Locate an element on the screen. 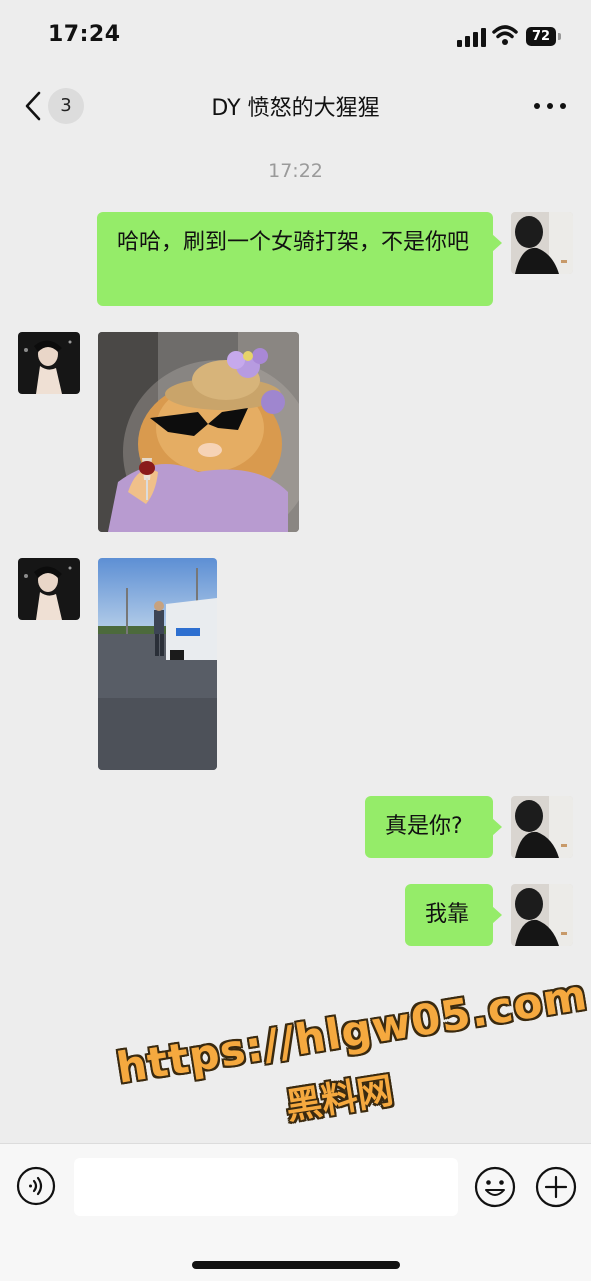 This screenshot has width=591, height=1281. more-actions-button is located at coordinates (556, 1187).